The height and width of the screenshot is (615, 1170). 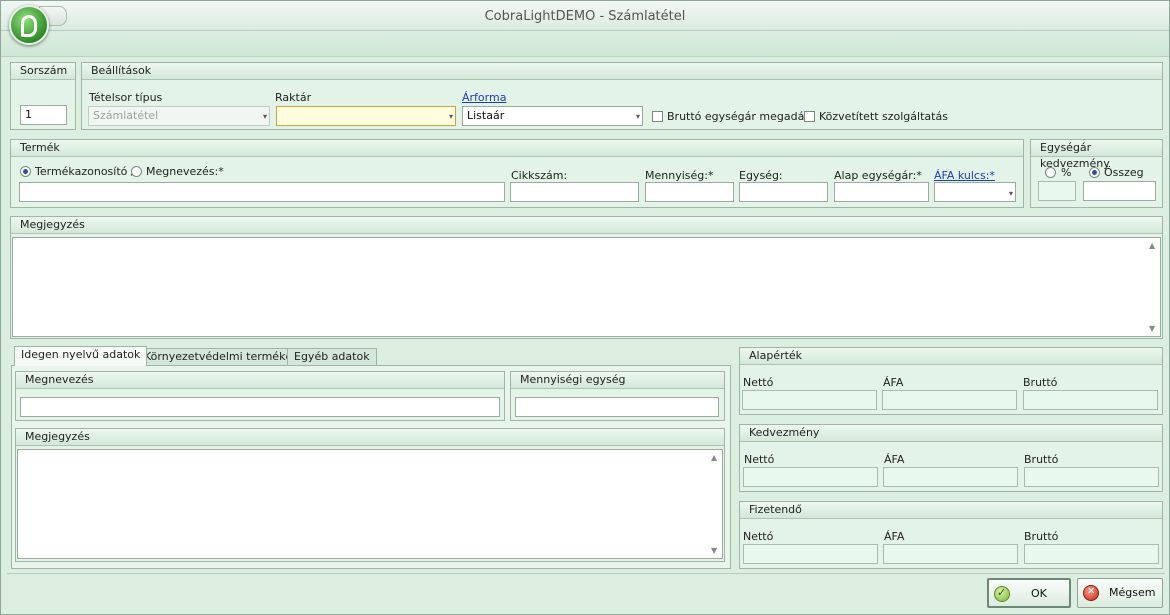 What do you see at coordinates (951, 356) in the screenshot?
I see `alaperték-header: Alapérték` at bounding box center [951, 356].